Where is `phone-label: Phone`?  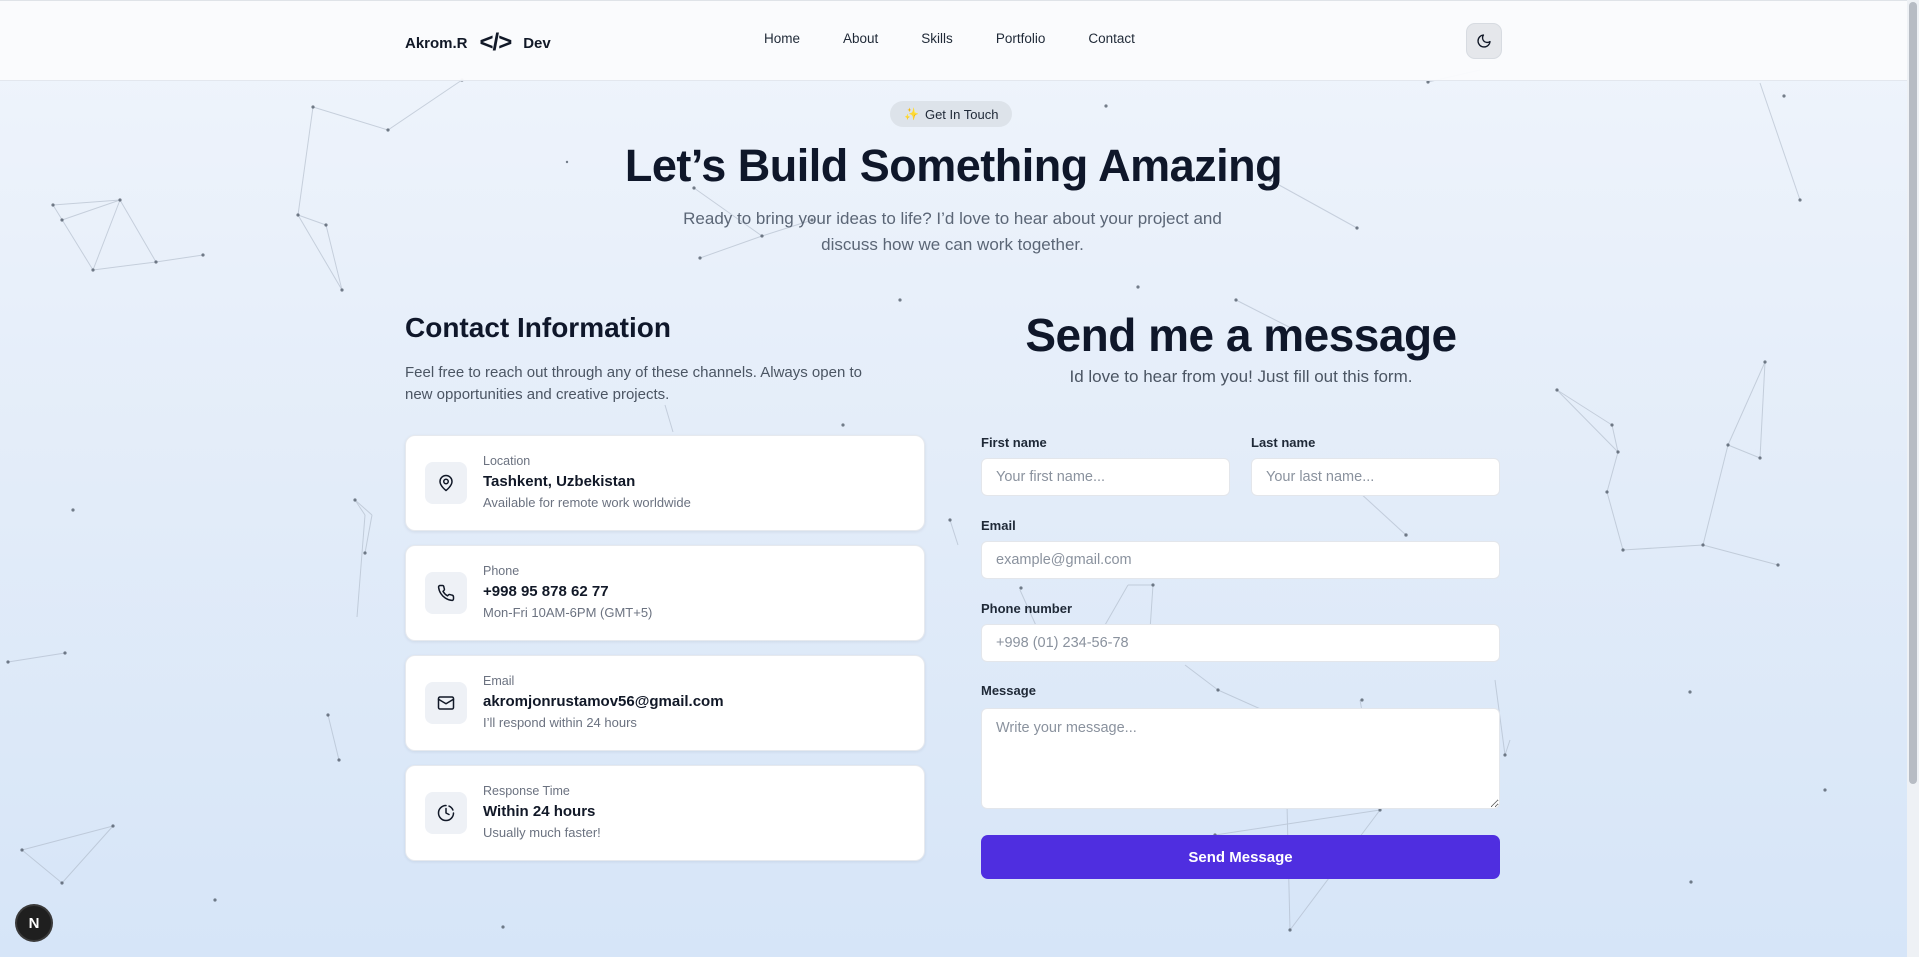
phone-label: Phone is located at coordinates (501, 571).